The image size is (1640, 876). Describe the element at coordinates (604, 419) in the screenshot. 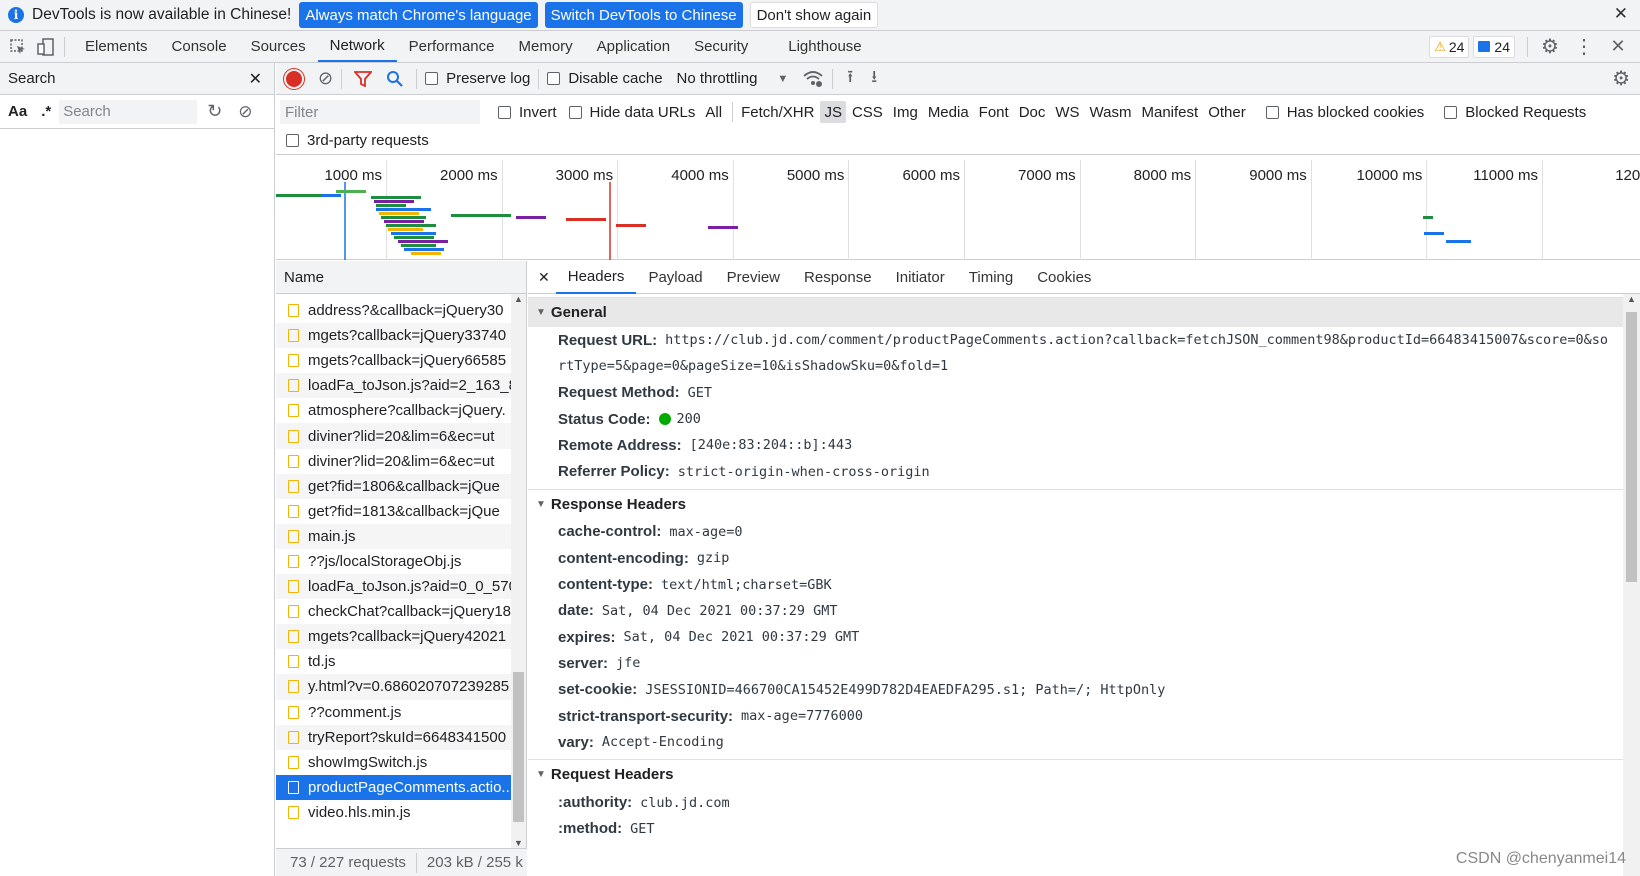

I see `status-code-label: Status Code:` at that location.